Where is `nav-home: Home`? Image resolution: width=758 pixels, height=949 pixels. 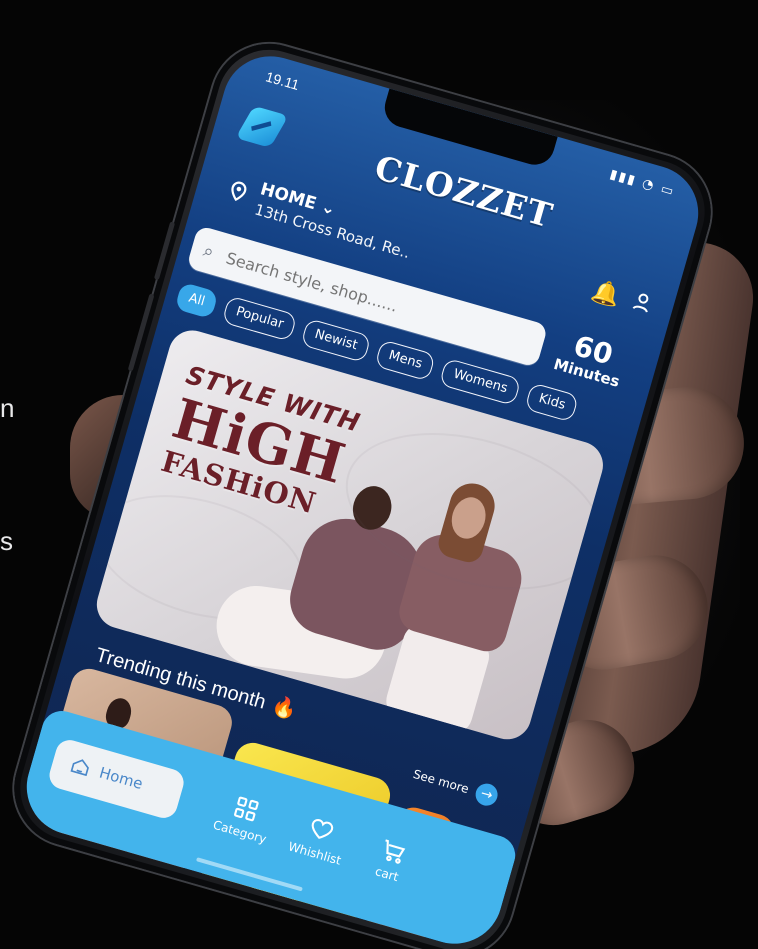 nav-home: Home is located at coordinates (116, 779).